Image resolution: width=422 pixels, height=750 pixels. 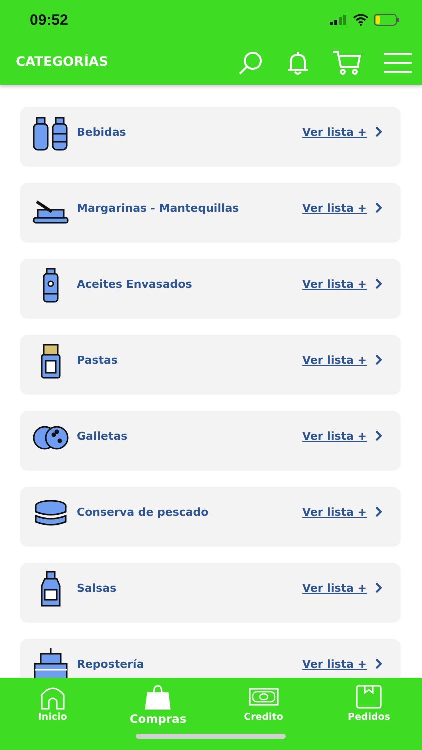 What do you see at coordinates (210, 137) in the screenshot?
I see `category-card: Bebidas Ver lista +` at bounding box center [210, 137].